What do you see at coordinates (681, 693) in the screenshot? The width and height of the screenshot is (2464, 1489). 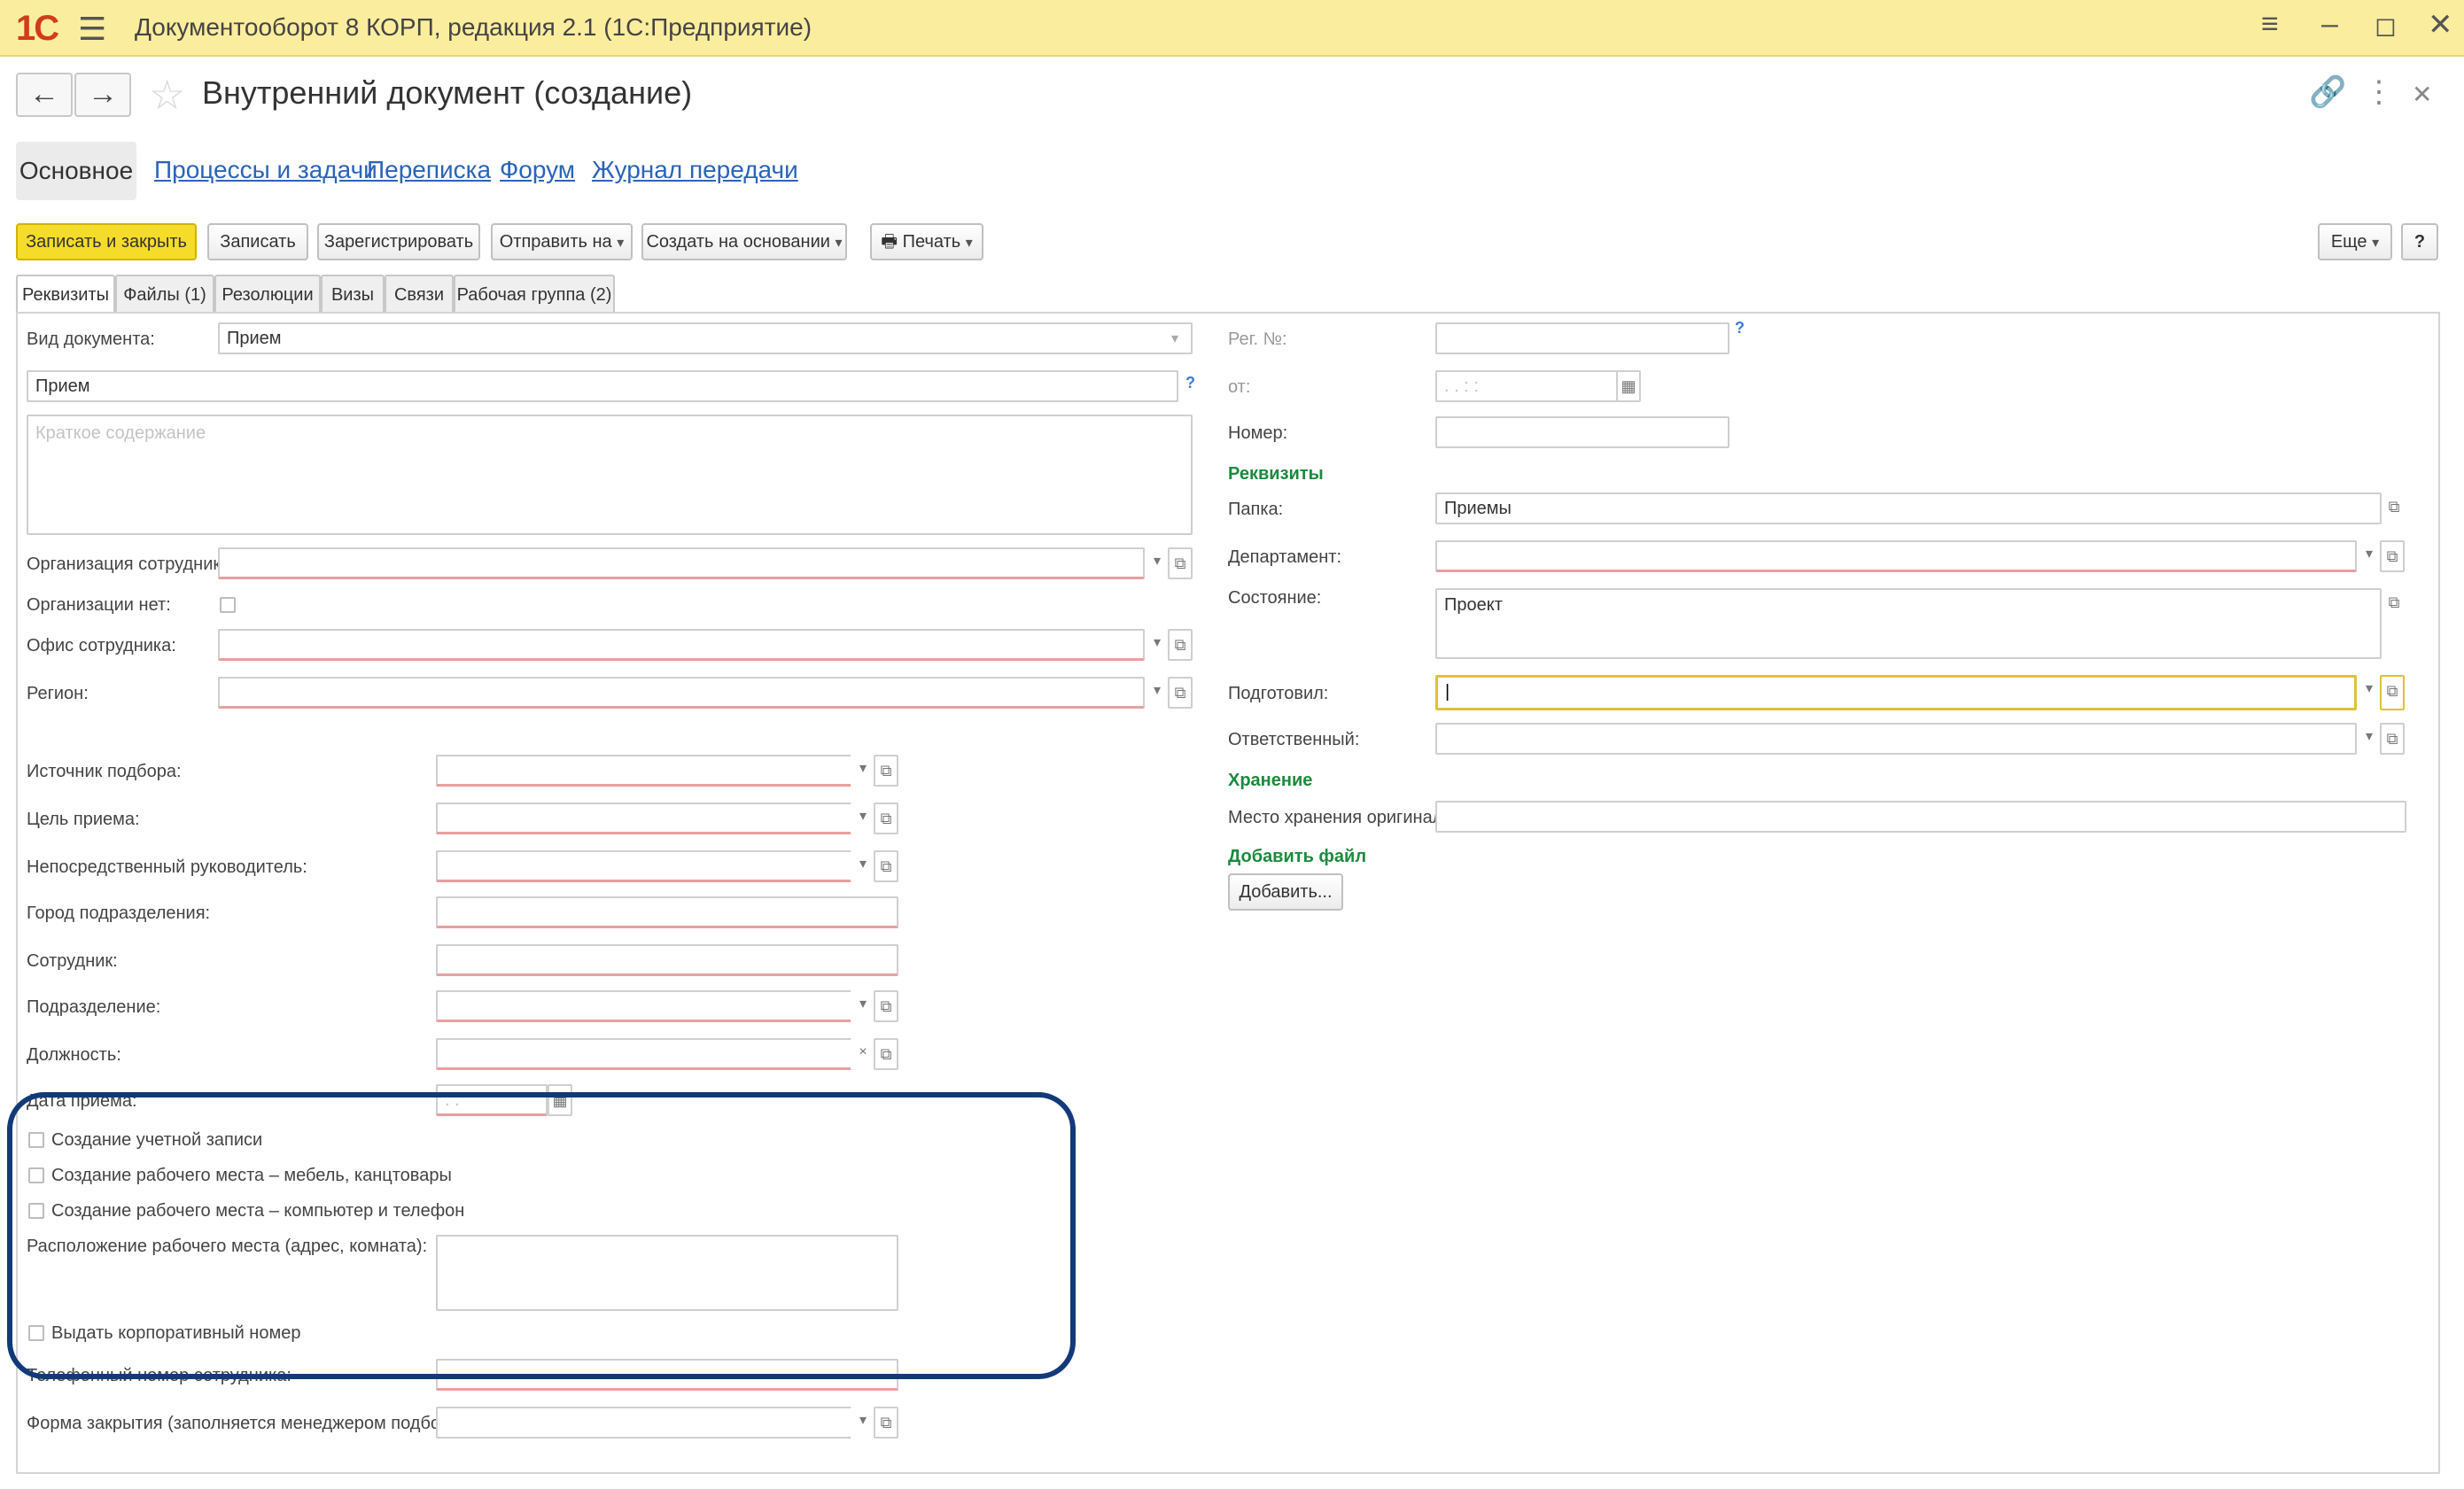 I see `region-field` at bounding box center [681, 693].